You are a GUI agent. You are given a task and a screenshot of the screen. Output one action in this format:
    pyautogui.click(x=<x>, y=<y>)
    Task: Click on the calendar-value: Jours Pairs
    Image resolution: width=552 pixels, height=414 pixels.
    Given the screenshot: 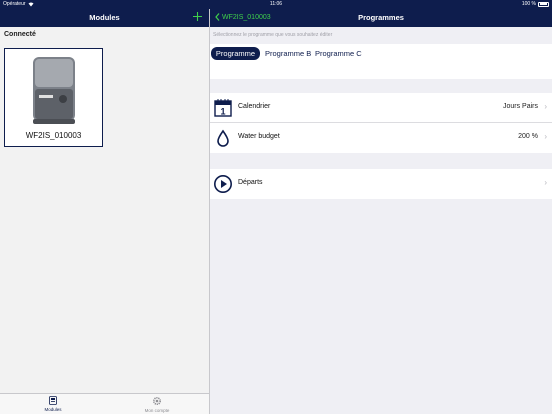 What is the action you would take?
    pyautogui.click(x=520, y=106)
    